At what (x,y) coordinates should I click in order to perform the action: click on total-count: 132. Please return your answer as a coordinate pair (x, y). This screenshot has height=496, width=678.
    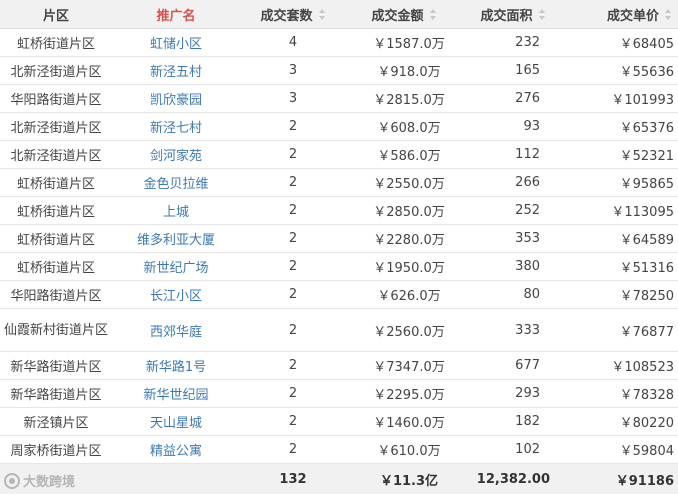
    Looking at the image, I should click on (293, 478).